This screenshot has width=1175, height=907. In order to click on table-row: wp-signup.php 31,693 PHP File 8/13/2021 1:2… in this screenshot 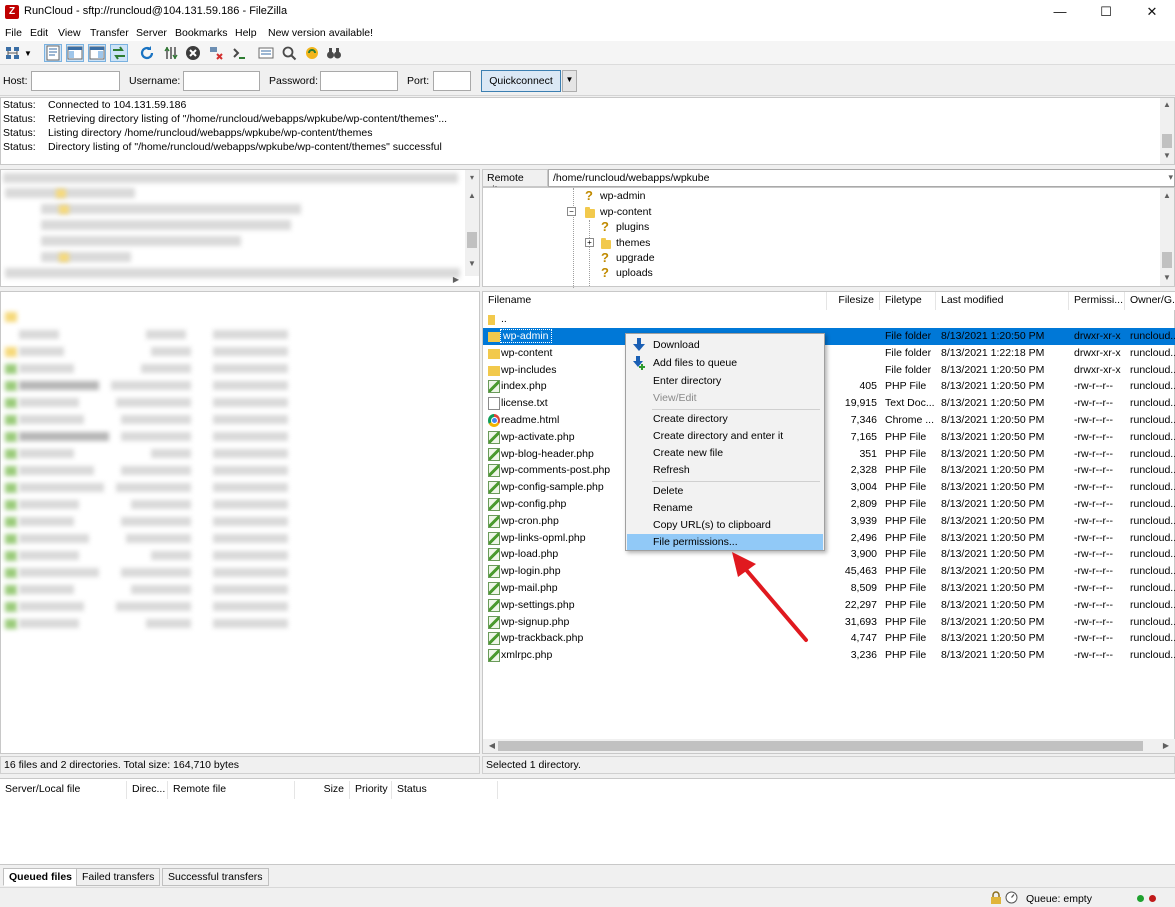, I will do `click(829, 622)`.